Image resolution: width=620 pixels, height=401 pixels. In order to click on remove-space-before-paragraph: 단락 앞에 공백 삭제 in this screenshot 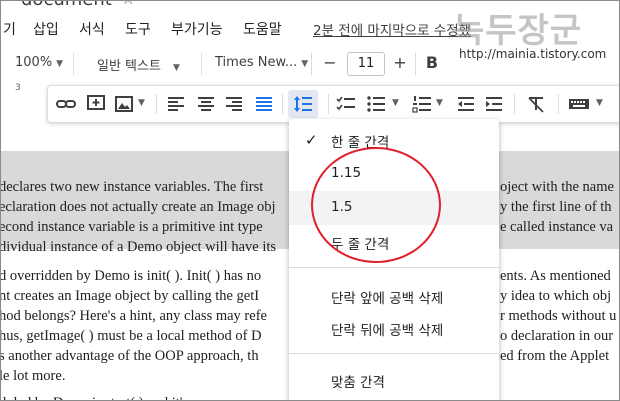, I will do `click(394, 296)`.